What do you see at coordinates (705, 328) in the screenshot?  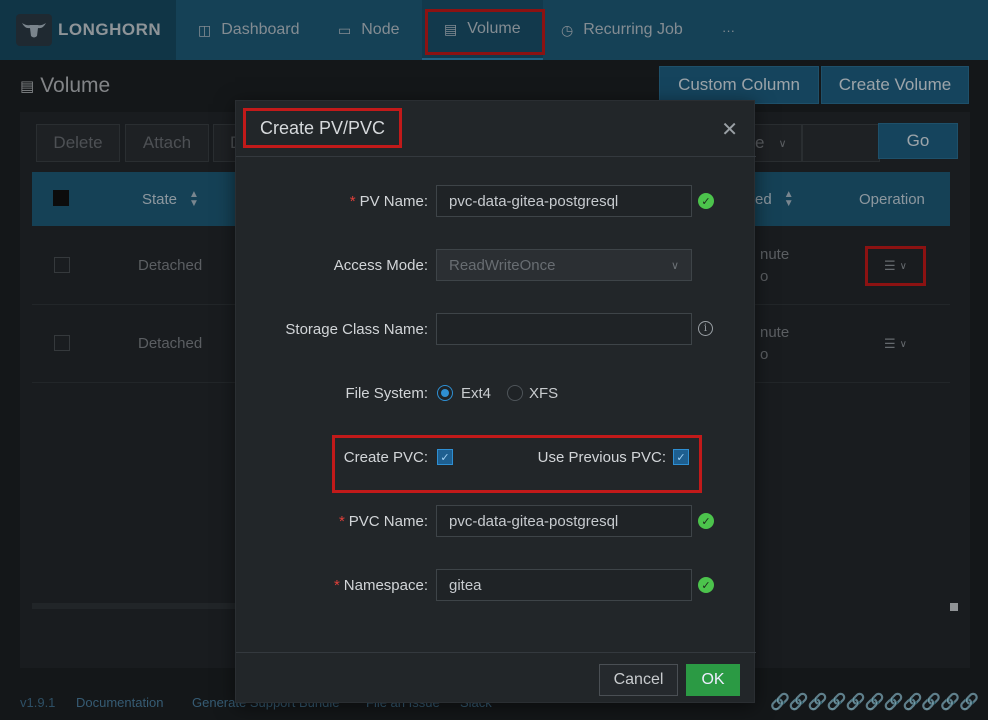 I see `info-icon: i` at bounding box center [705, 328].